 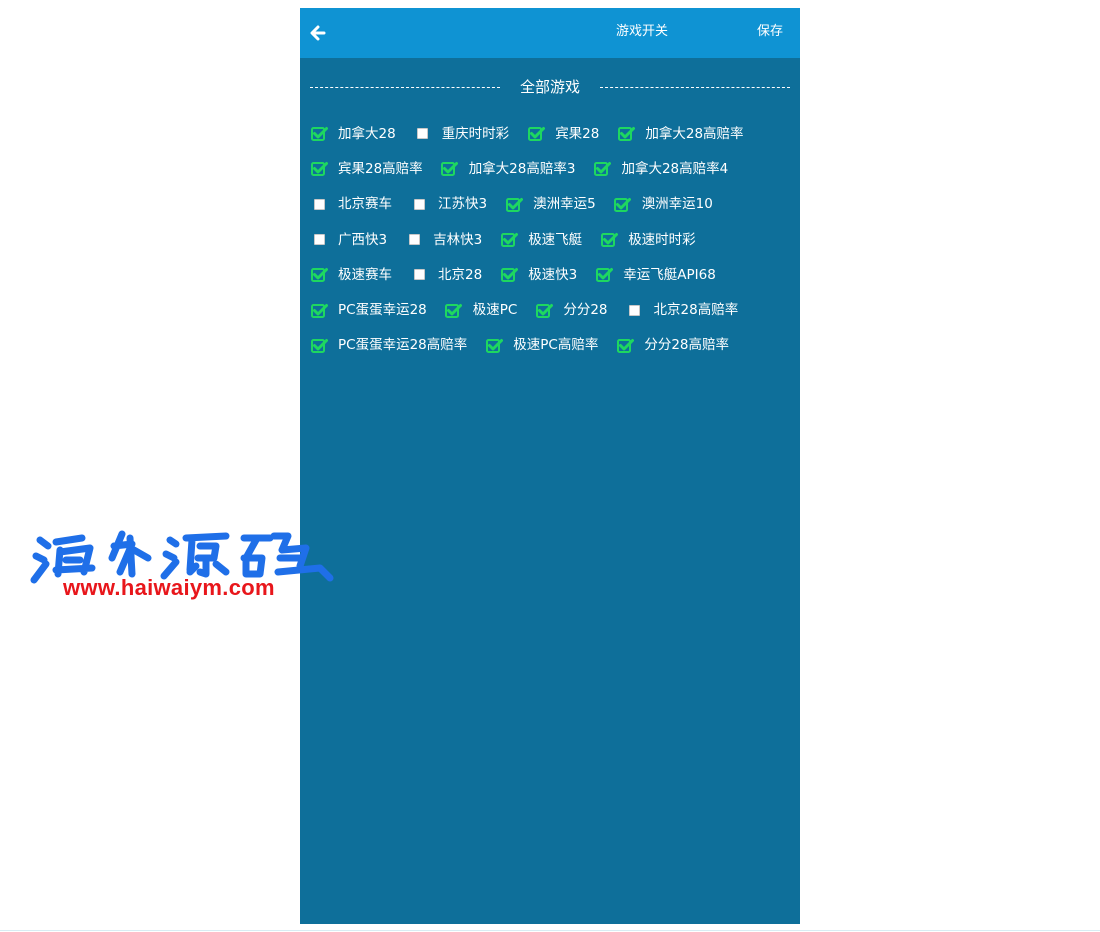 I want to click on game-toggle: 江苏快3, so click(x=448, y=204).